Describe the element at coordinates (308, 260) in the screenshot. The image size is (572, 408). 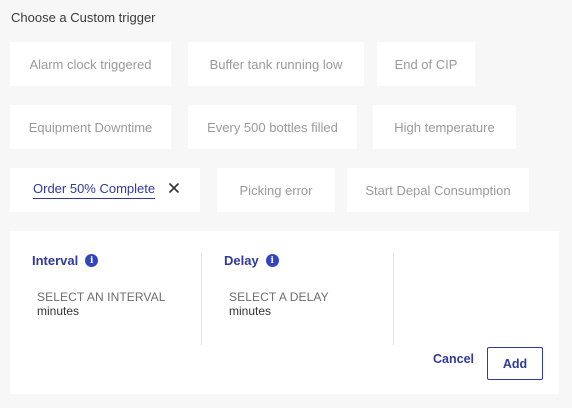
I see `delay-header: Delay i` at that location.